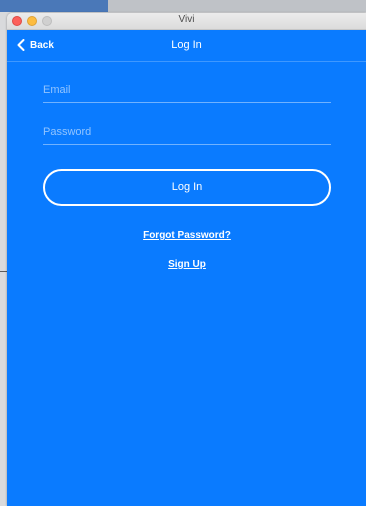 This screenshot has height=506, width=366. What do you see at coordinates (187, 187) in the screenshot?
I see `login-button: Log In` at bounding box center [187, 187].